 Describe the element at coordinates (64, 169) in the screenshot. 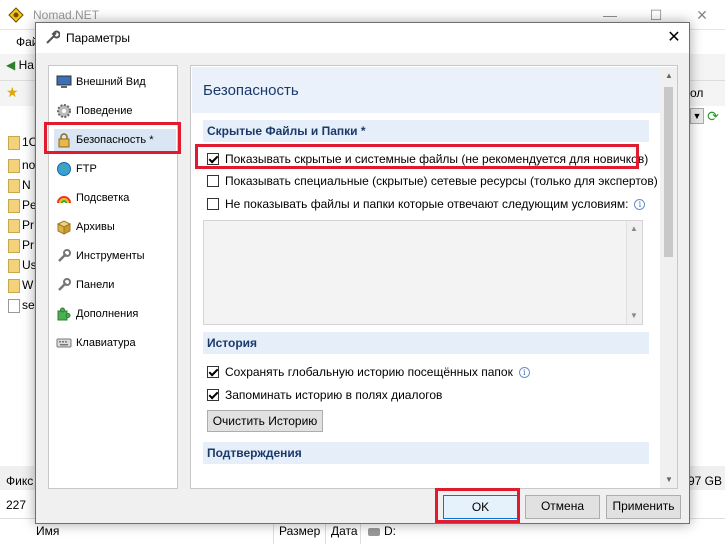

I see `globe-icon` at that location.